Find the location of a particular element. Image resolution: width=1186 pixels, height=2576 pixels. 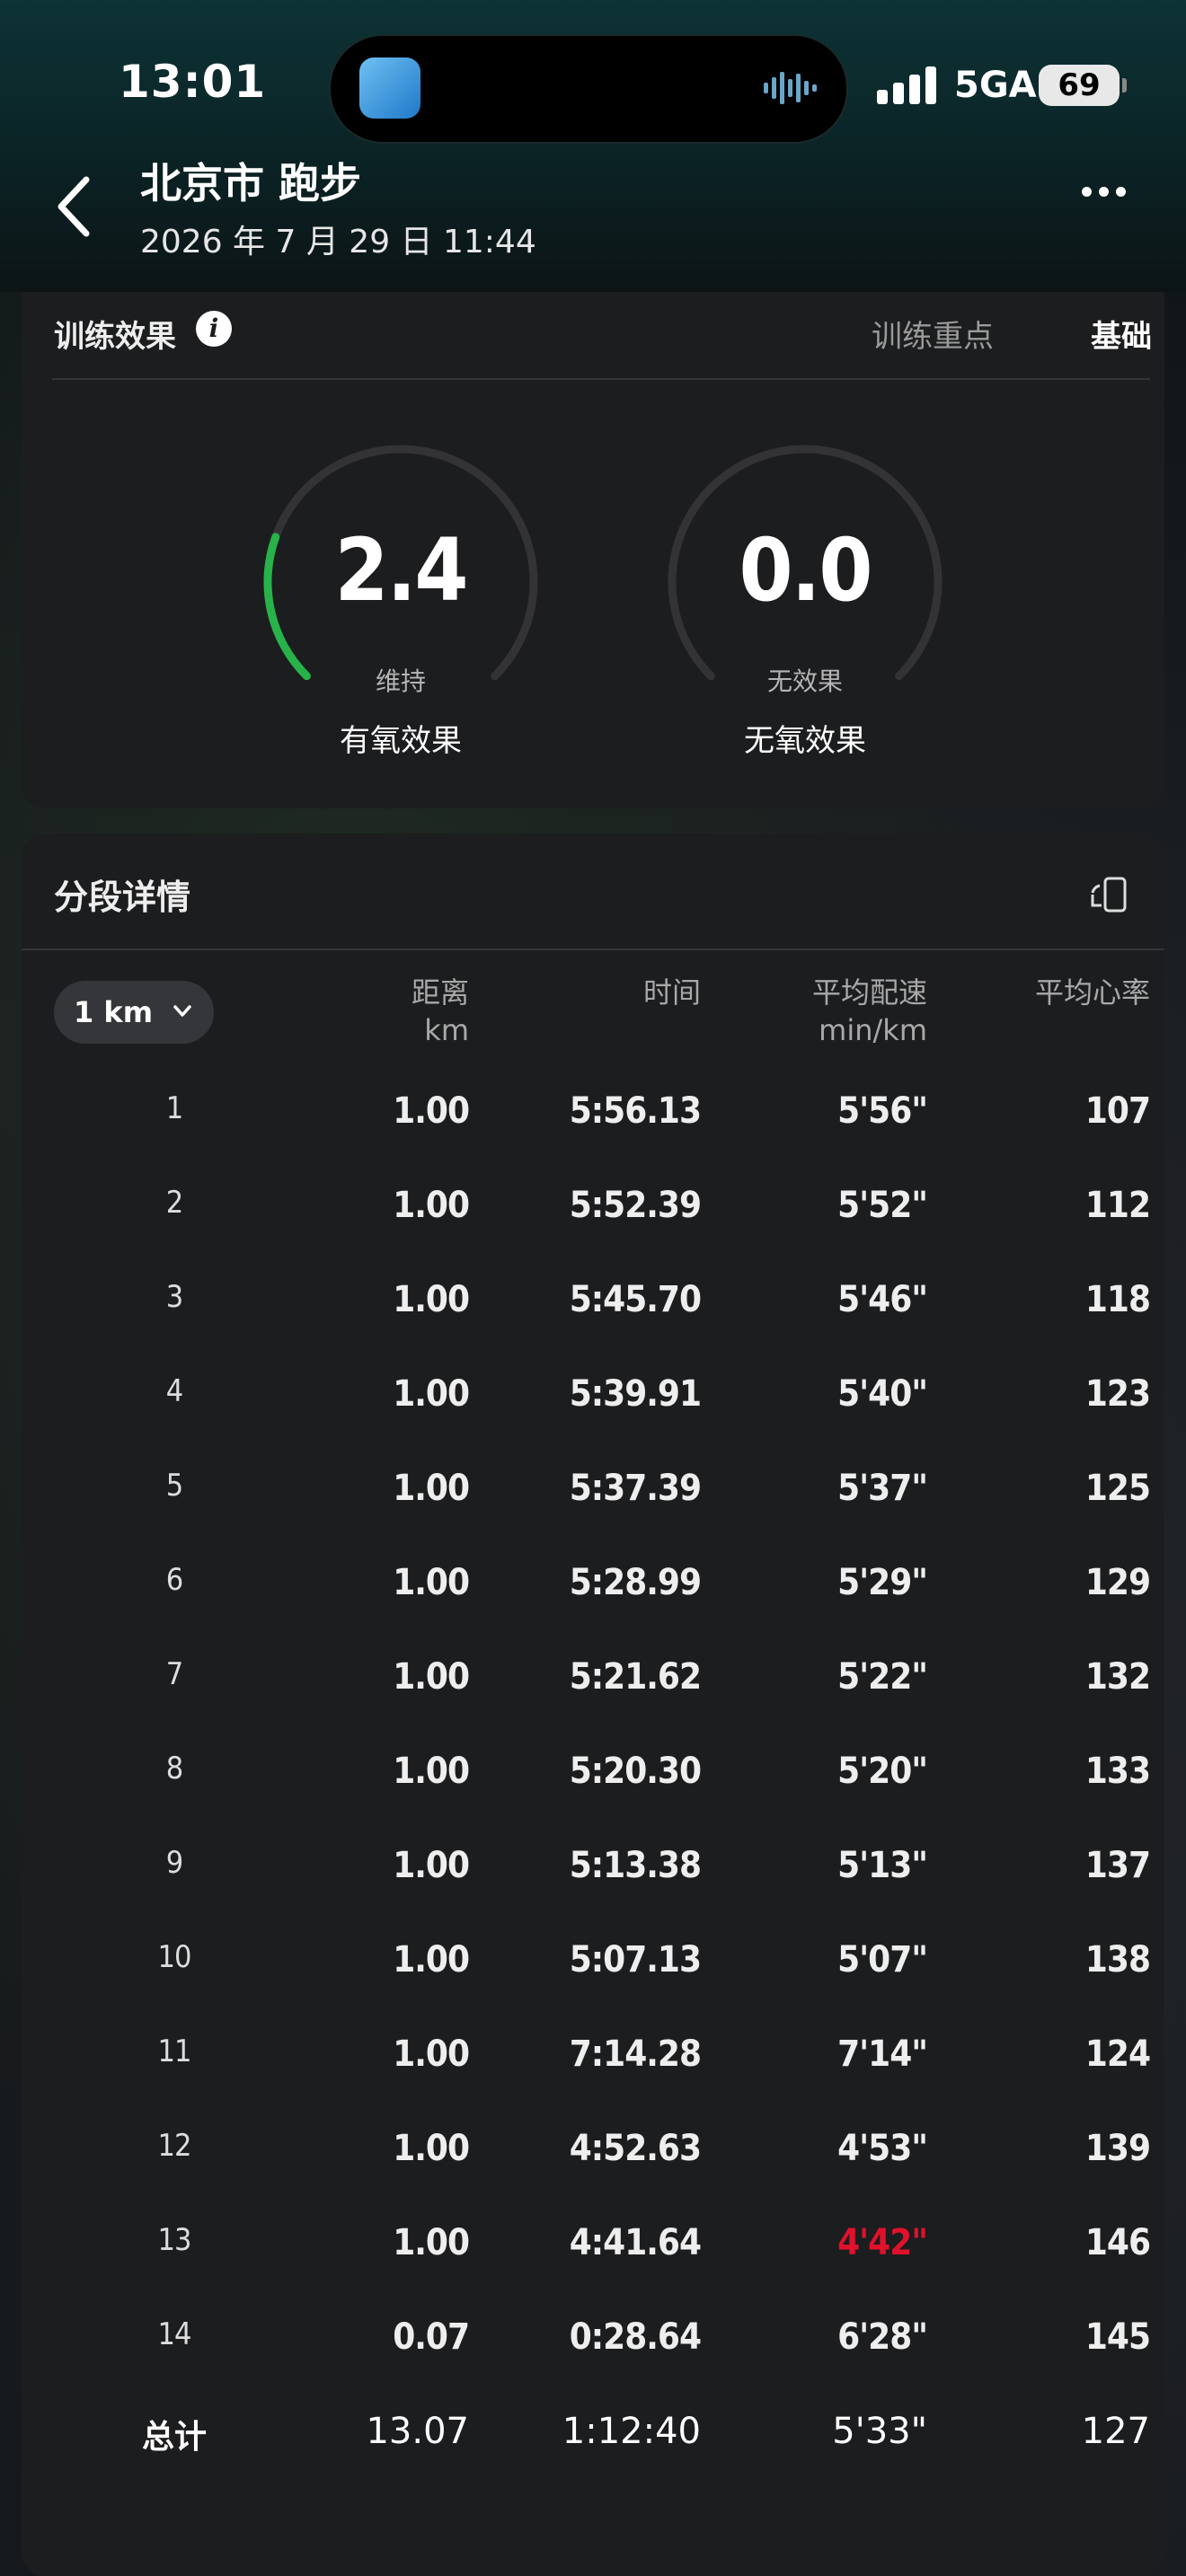

status-time: 13:01 is located at coordinates (193, 82).